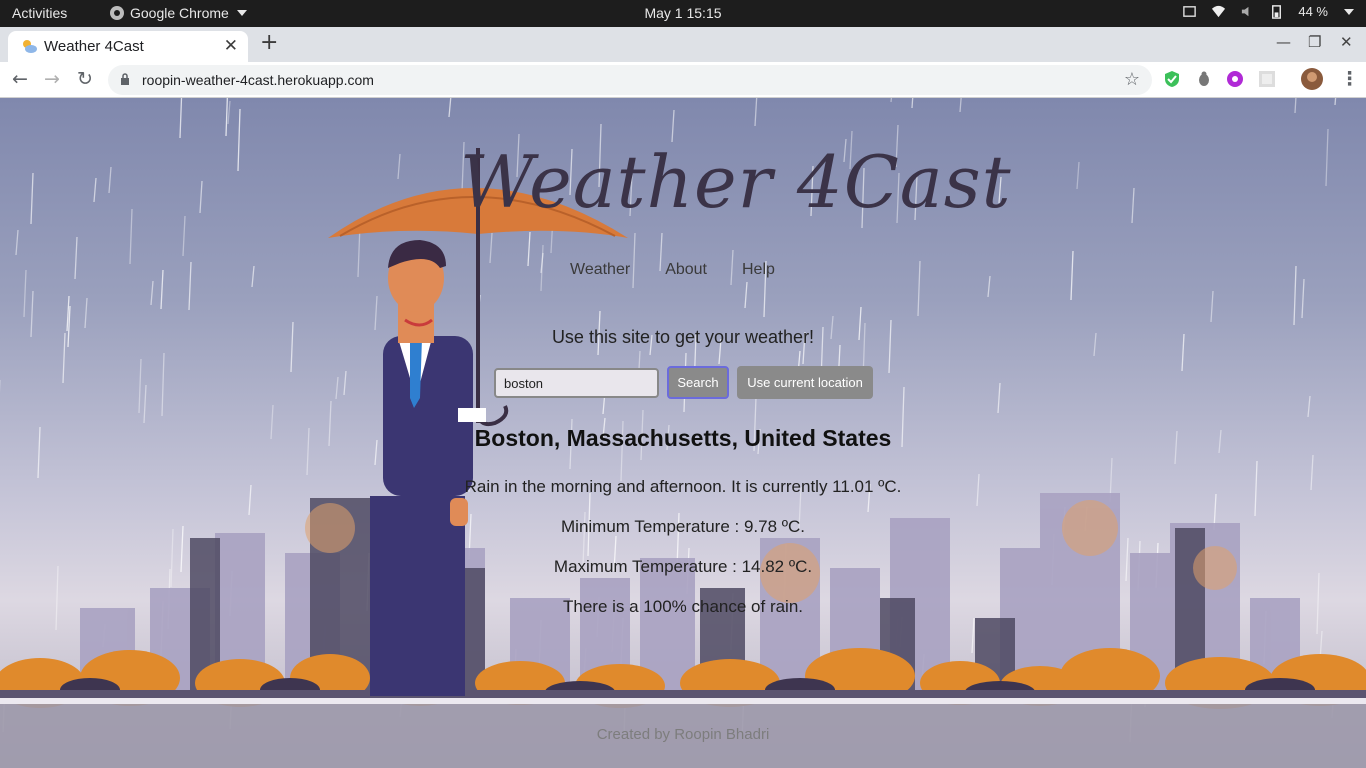  I want to click on main-nav: Weather About Help, so click(672, 270).